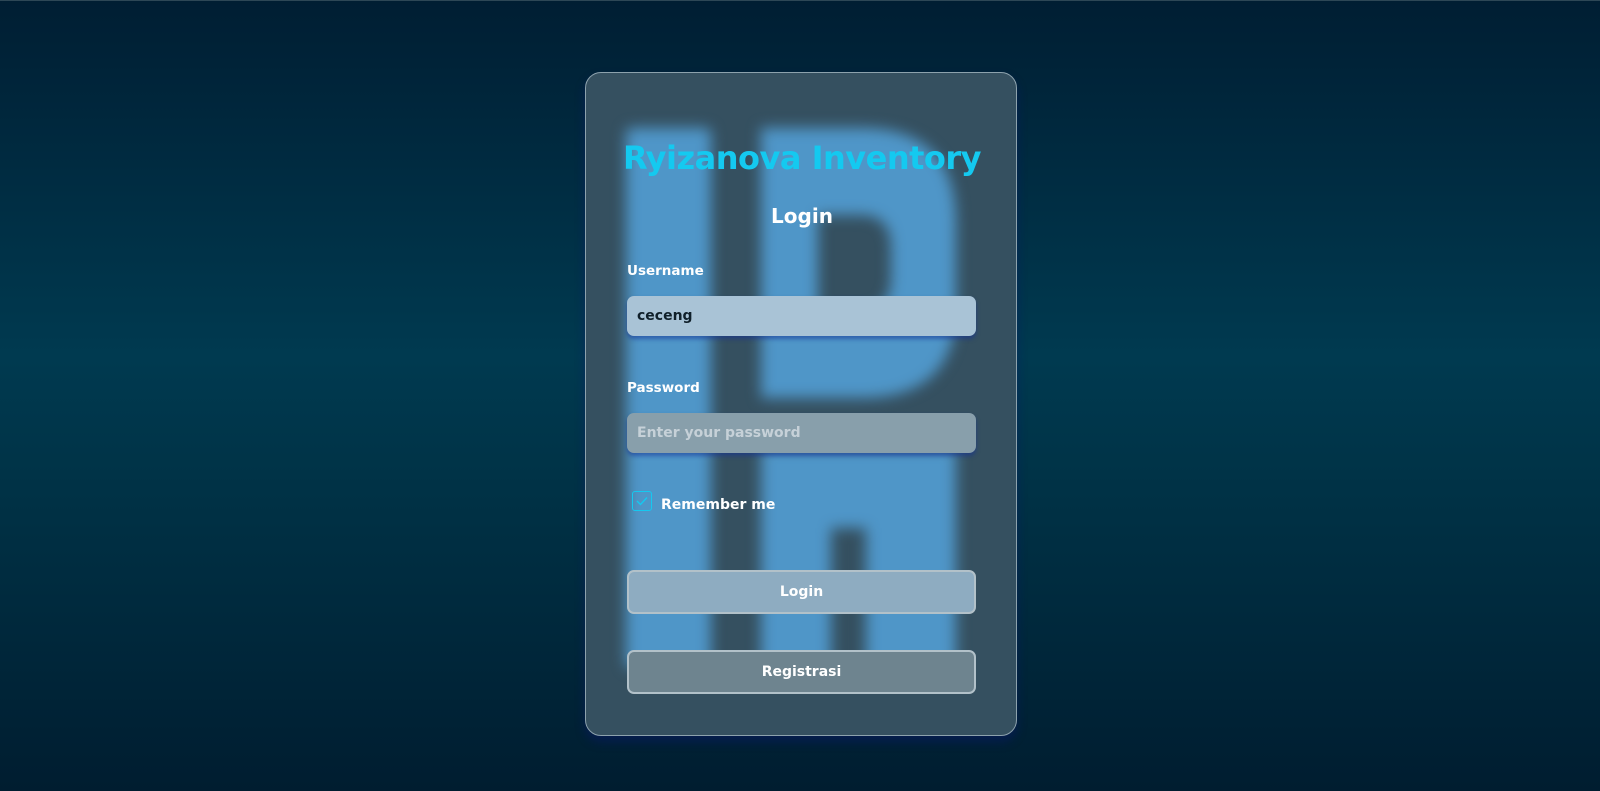  I want to click on username-label: Username, so click(665, 271).